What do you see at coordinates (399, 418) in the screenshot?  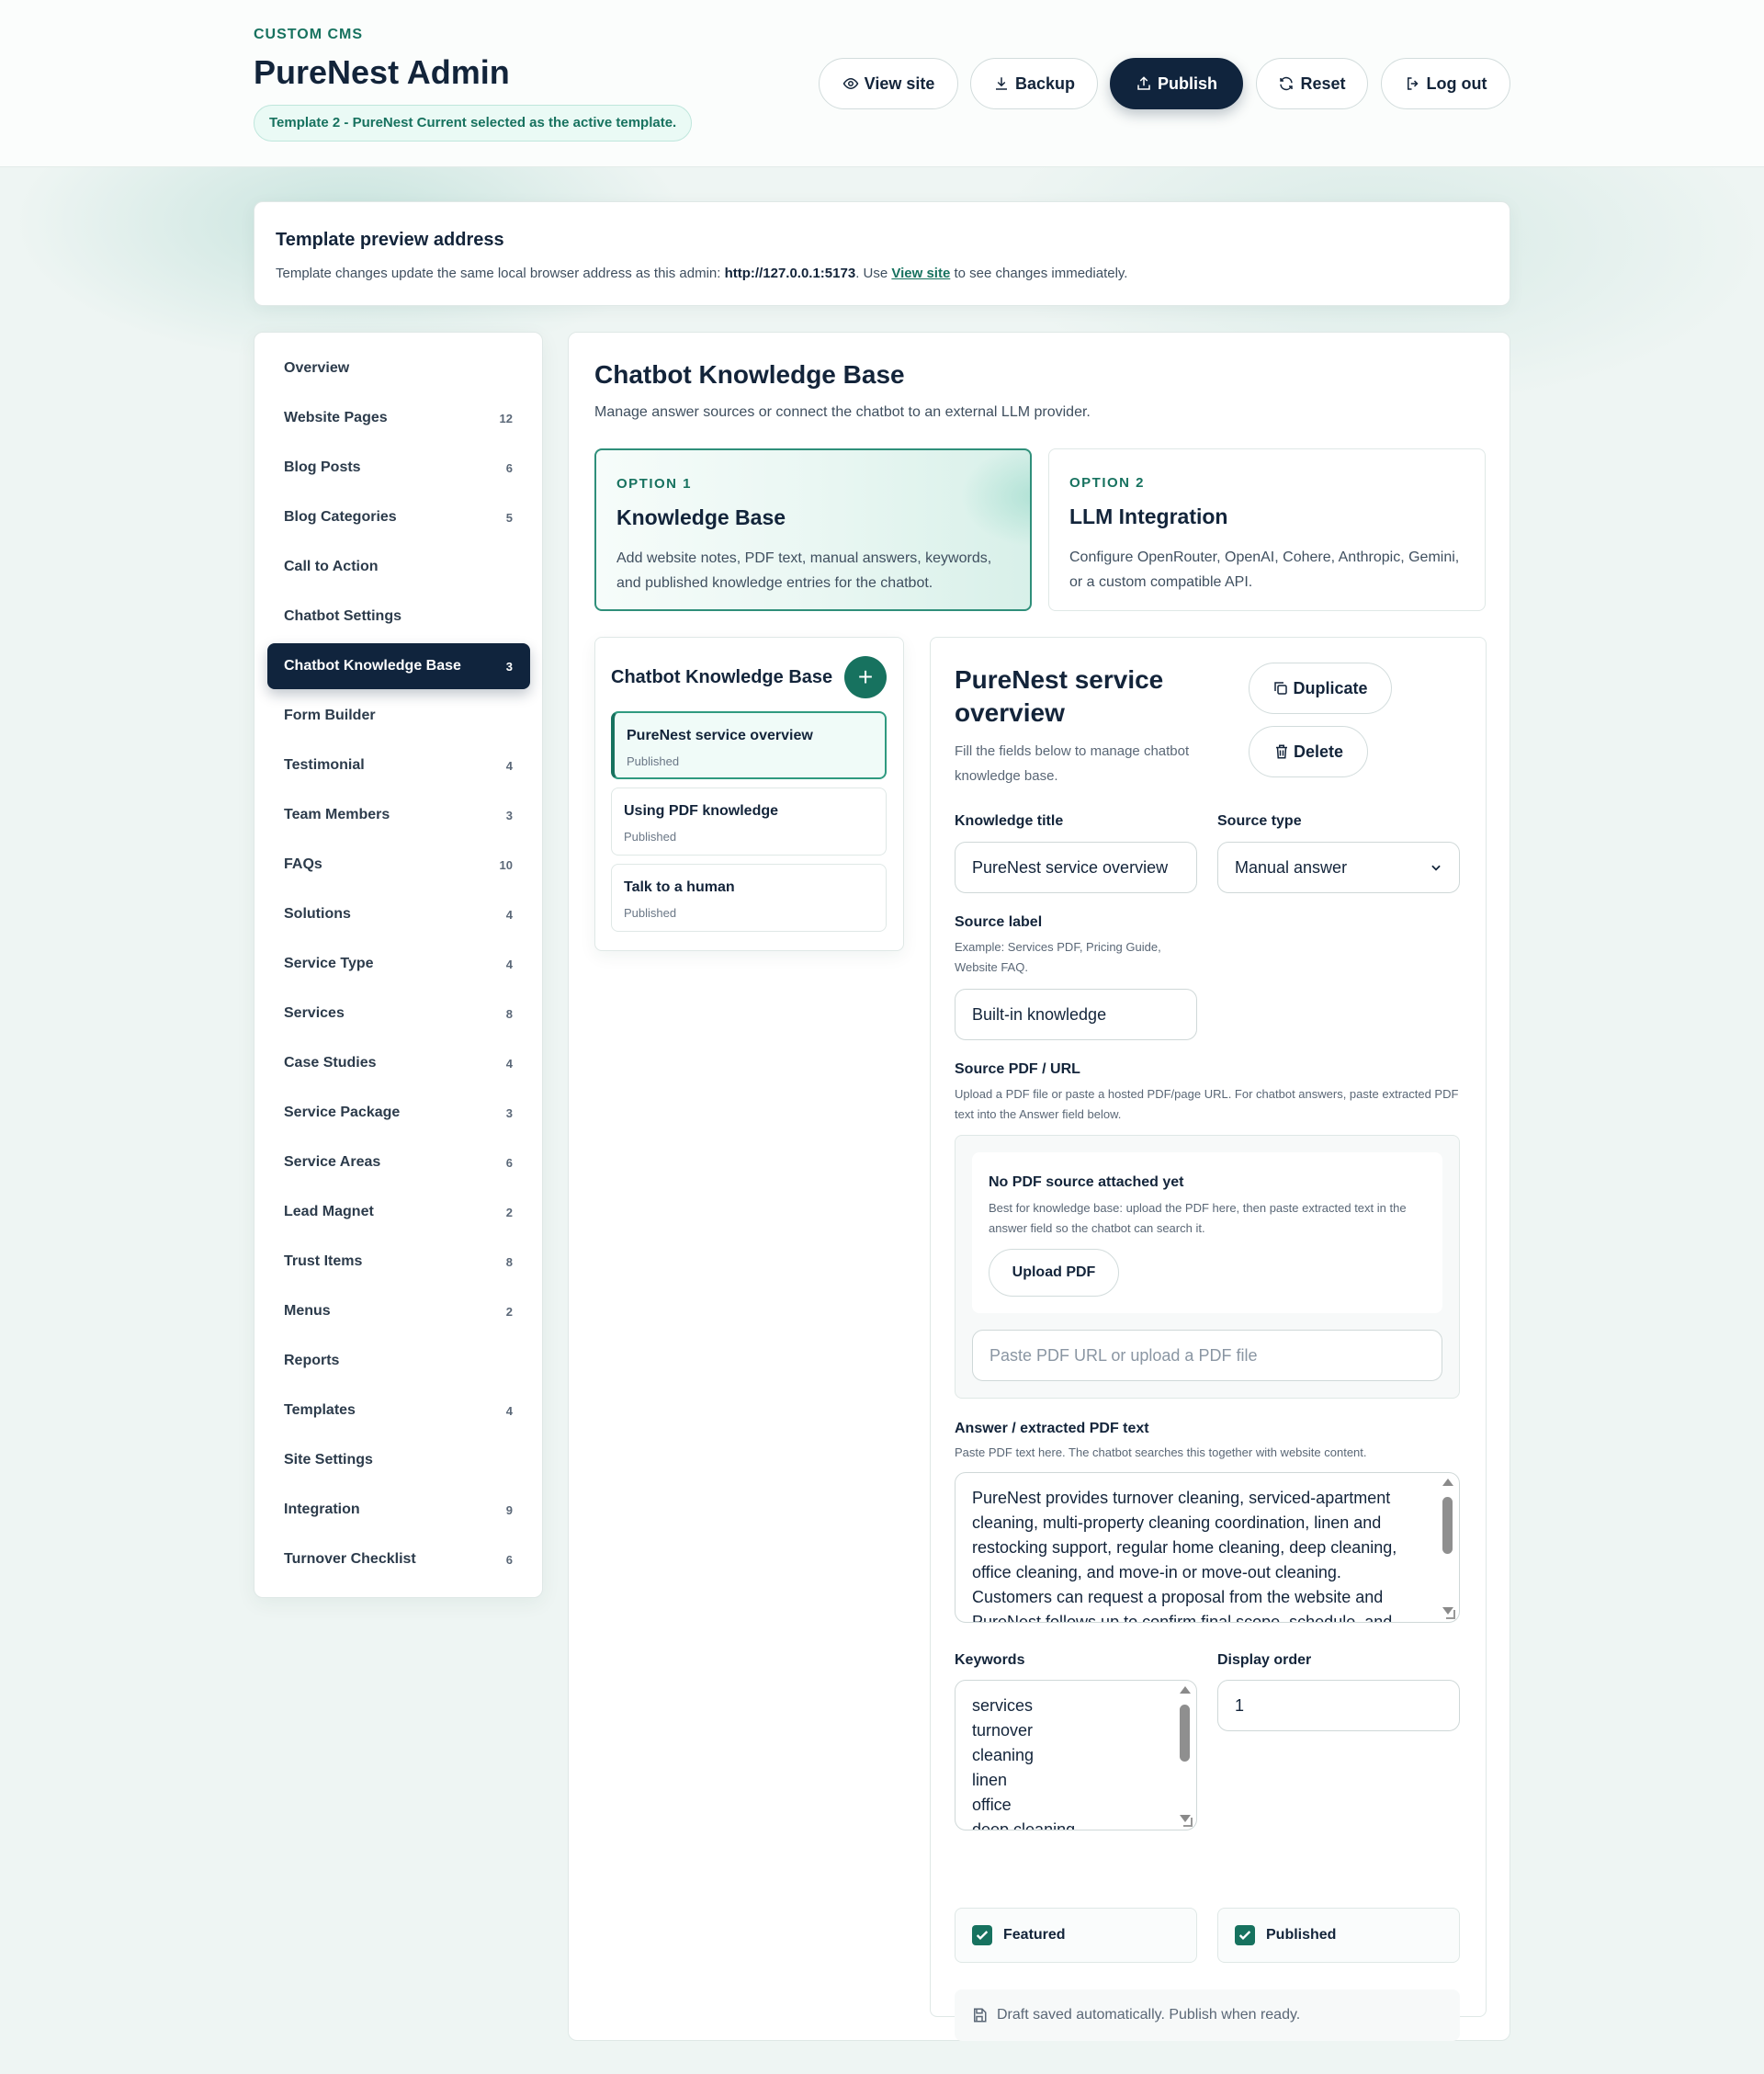 I see `sidebar-item-website-pages: Website Pages 12` at bounding box center [399, 418].